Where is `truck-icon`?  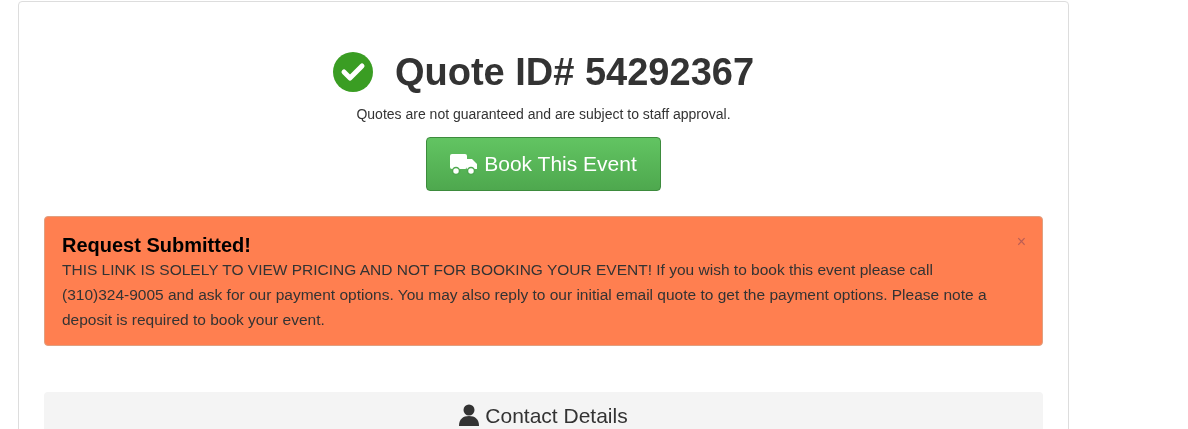
truck-icon is located at coordinates (464, 164).